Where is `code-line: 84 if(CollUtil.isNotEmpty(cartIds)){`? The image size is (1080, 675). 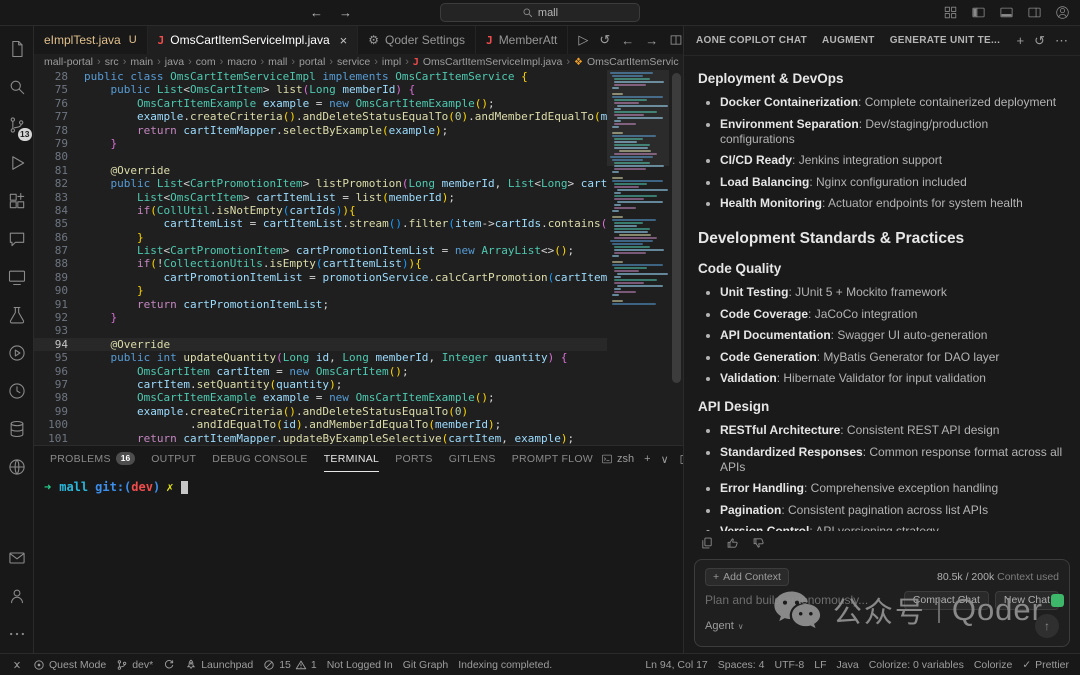
code-line: 84 if(CollUtil.isNotEmpty(cartIds)){ is located at coordinates (358, 210).